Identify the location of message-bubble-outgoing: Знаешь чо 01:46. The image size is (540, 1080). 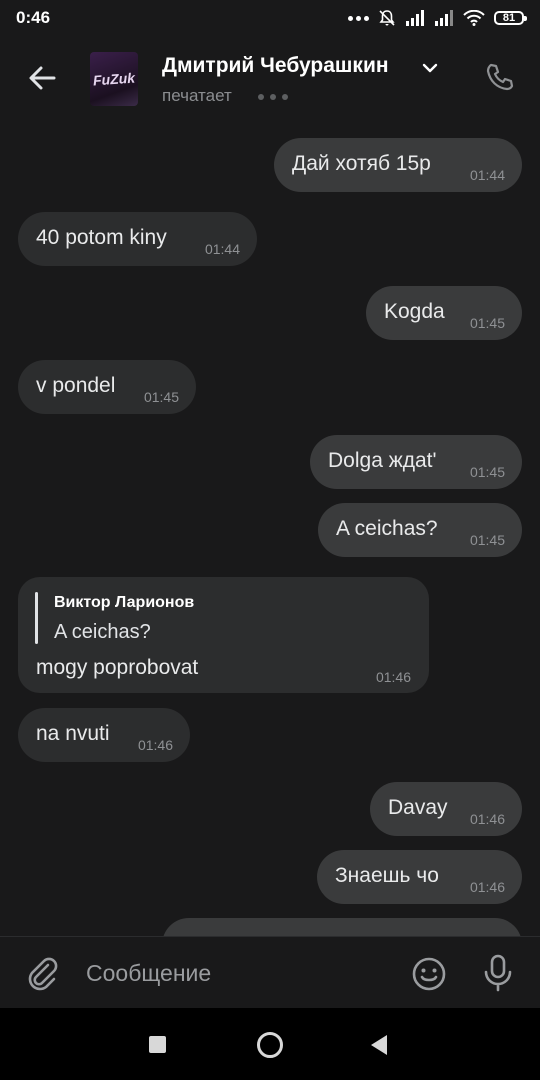
(419, 877).